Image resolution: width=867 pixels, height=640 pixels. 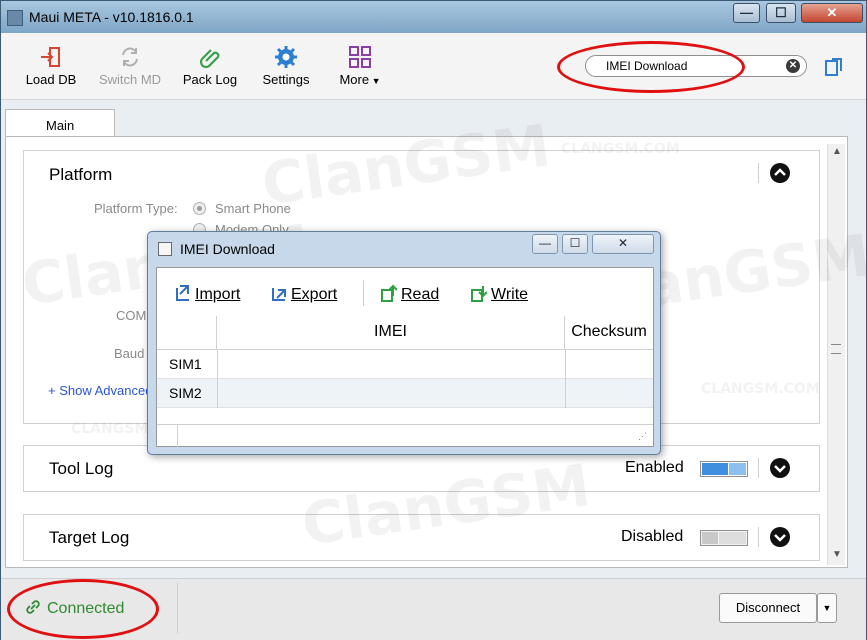 I want to click on status-divider, so click(x=177, y=436).